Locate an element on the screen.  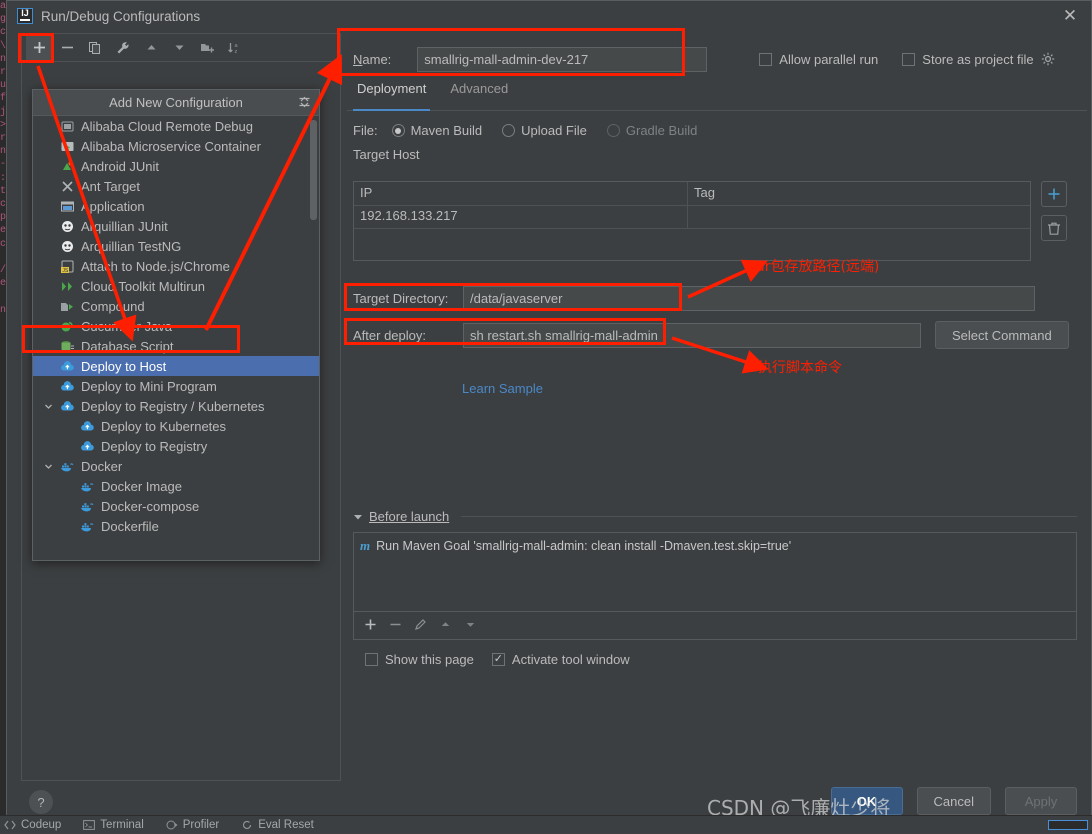
gear-icon is located at coordinates (1048, 59).